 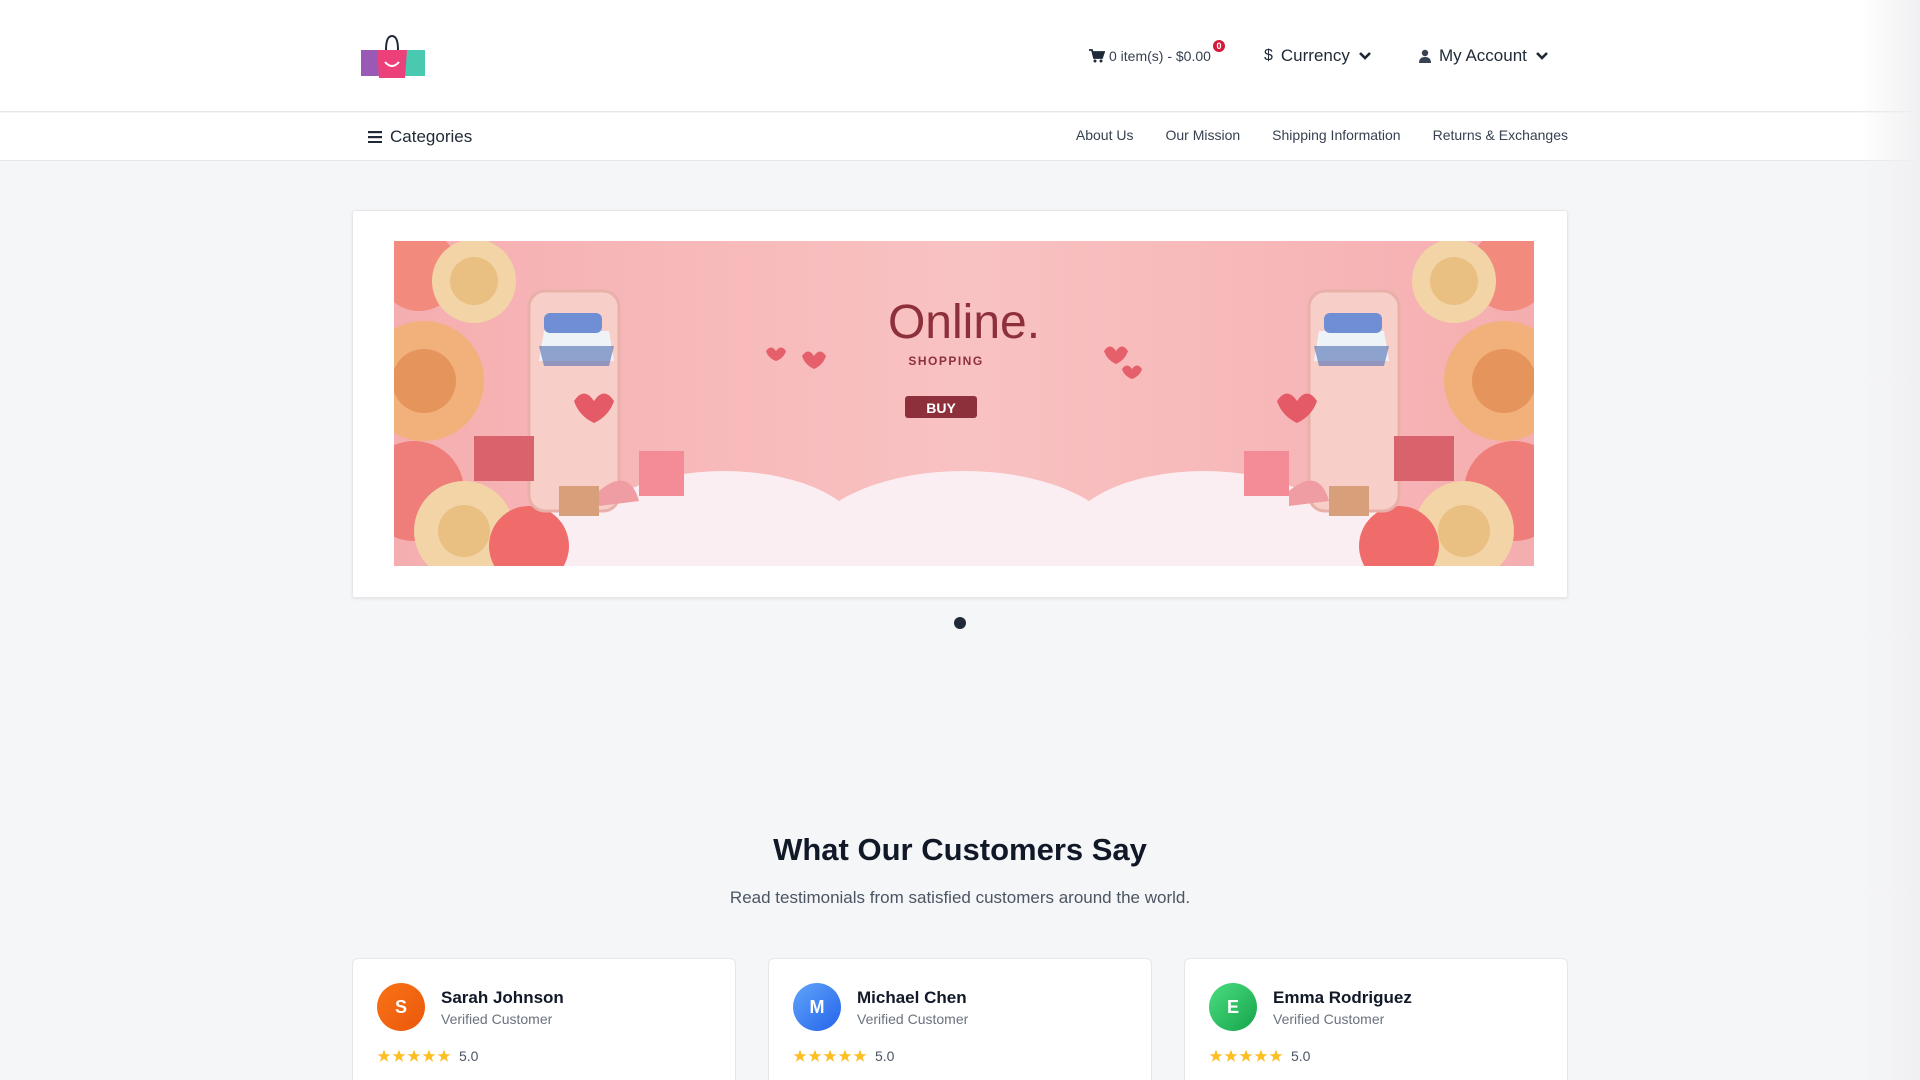 I want to click on testimonials-title: What Our Customers Say, so click(x=960, y=849).